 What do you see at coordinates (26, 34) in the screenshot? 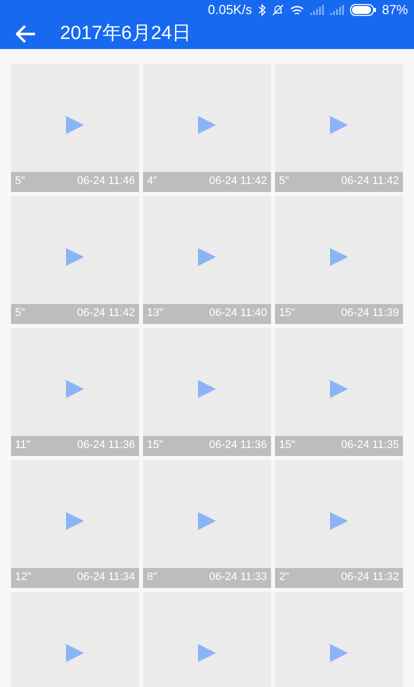
I see `back-arrow-icon` at bounding box center [26, 34].